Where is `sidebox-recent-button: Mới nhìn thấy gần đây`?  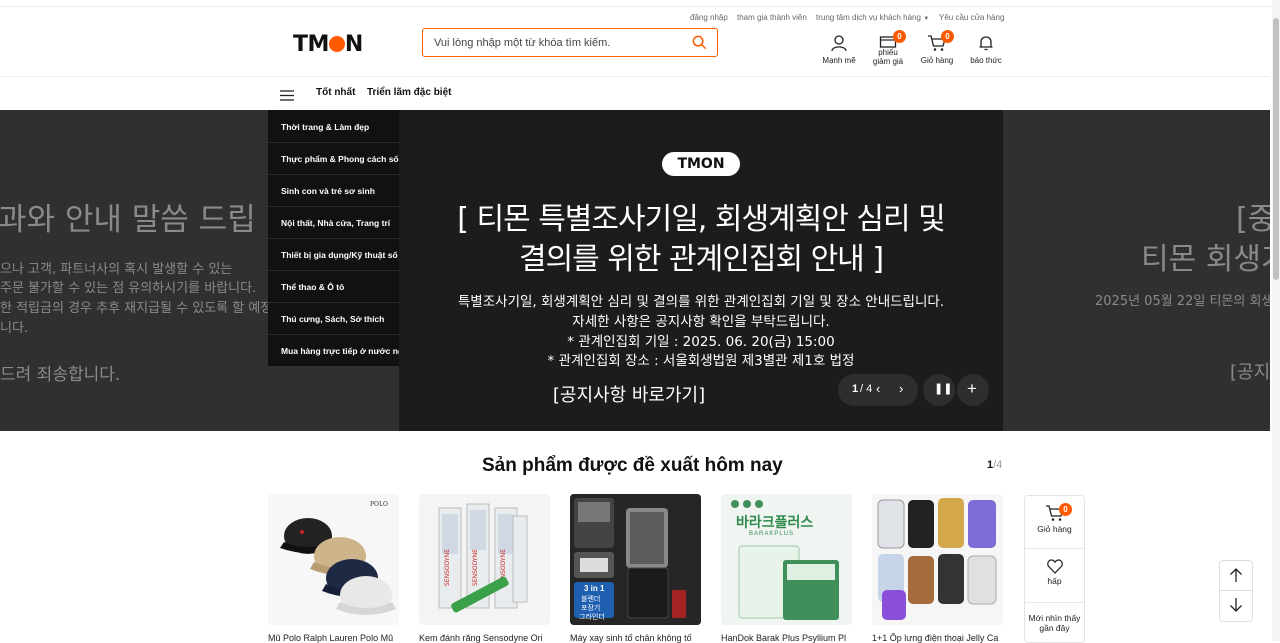
sidebox-recent-button: Mới nhìn thấy gần đây is located at coordinates (1054, 623).